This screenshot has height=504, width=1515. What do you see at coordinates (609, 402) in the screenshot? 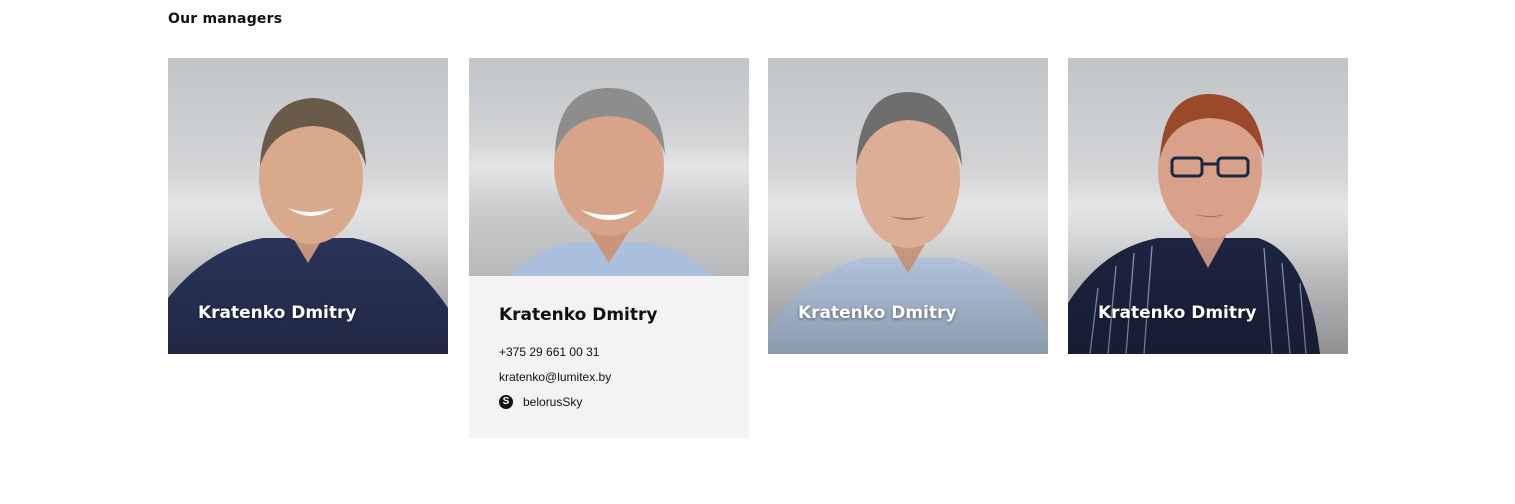
I see `manager-skype: S belorusSky` at bounding box center [609, 402].